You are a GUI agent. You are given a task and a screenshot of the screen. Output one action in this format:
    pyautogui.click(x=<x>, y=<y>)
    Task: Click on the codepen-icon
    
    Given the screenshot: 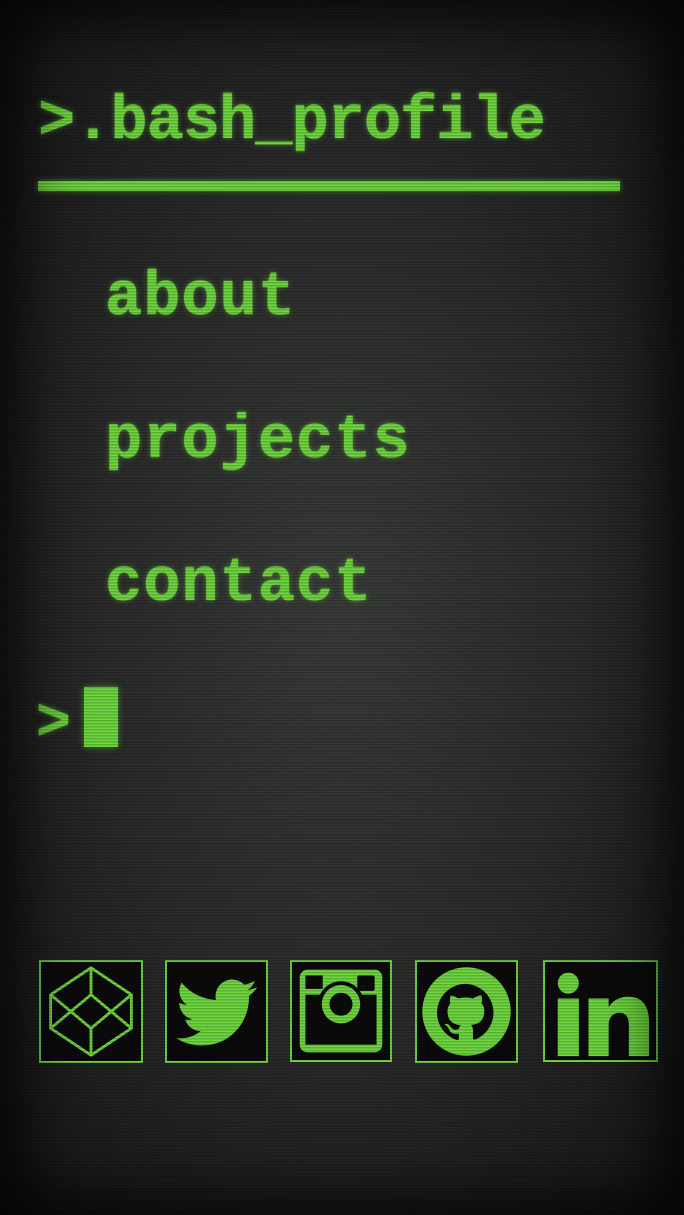 What is the action you would take?
    pyautogui.click(x=91, y=1011)
    